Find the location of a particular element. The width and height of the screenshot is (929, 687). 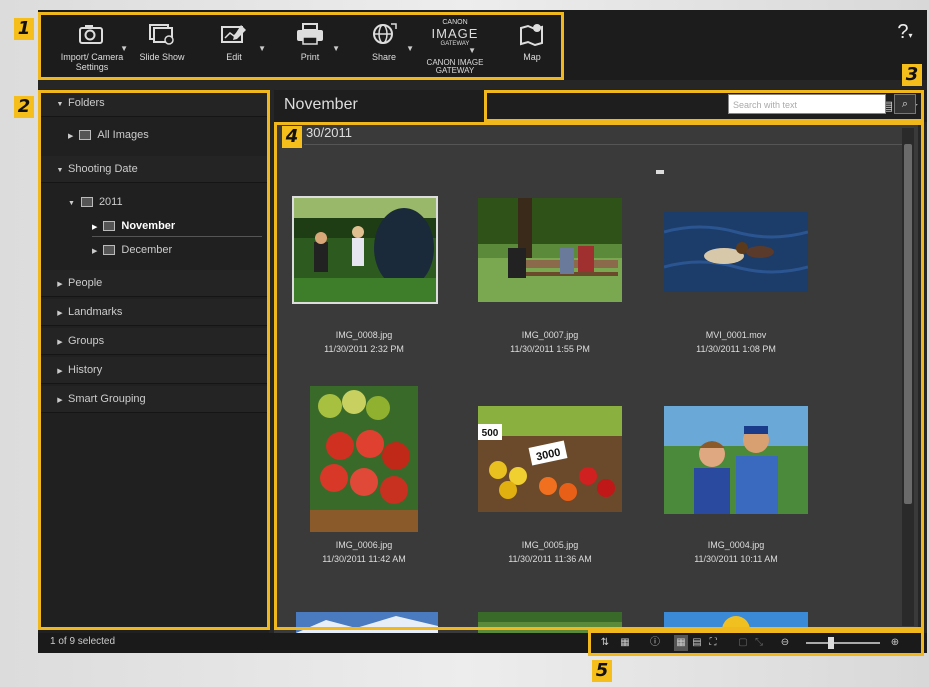

page-title: November is located at coordinates (321, 104).